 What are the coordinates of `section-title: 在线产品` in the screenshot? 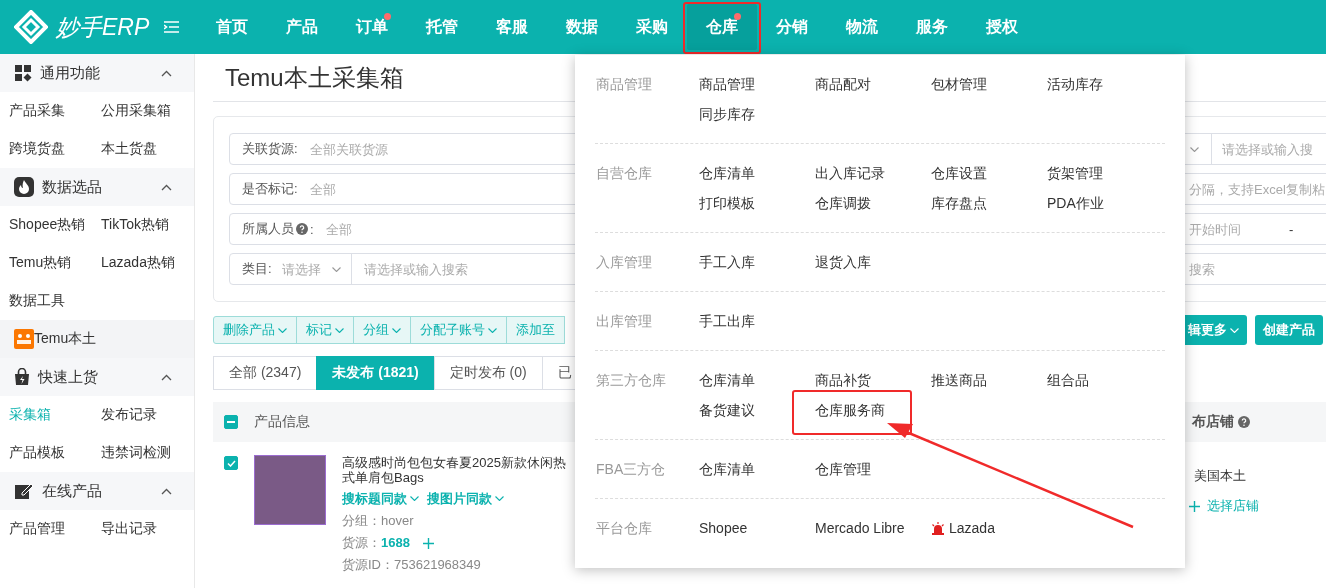 It's located at (72, 491).